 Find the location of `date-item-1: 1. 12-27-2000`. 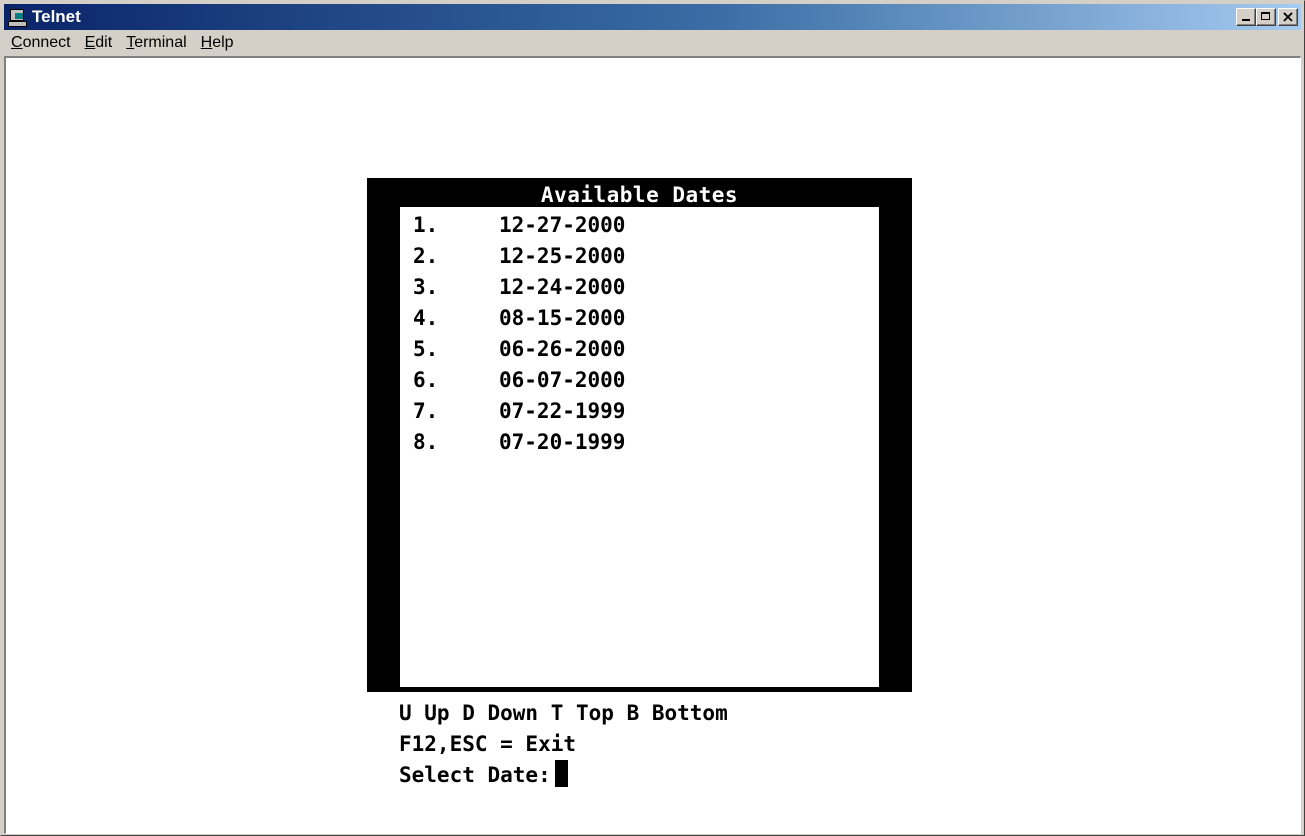

date-item-1: 1. 12-27-2000 is located at coordinates (519, 225).